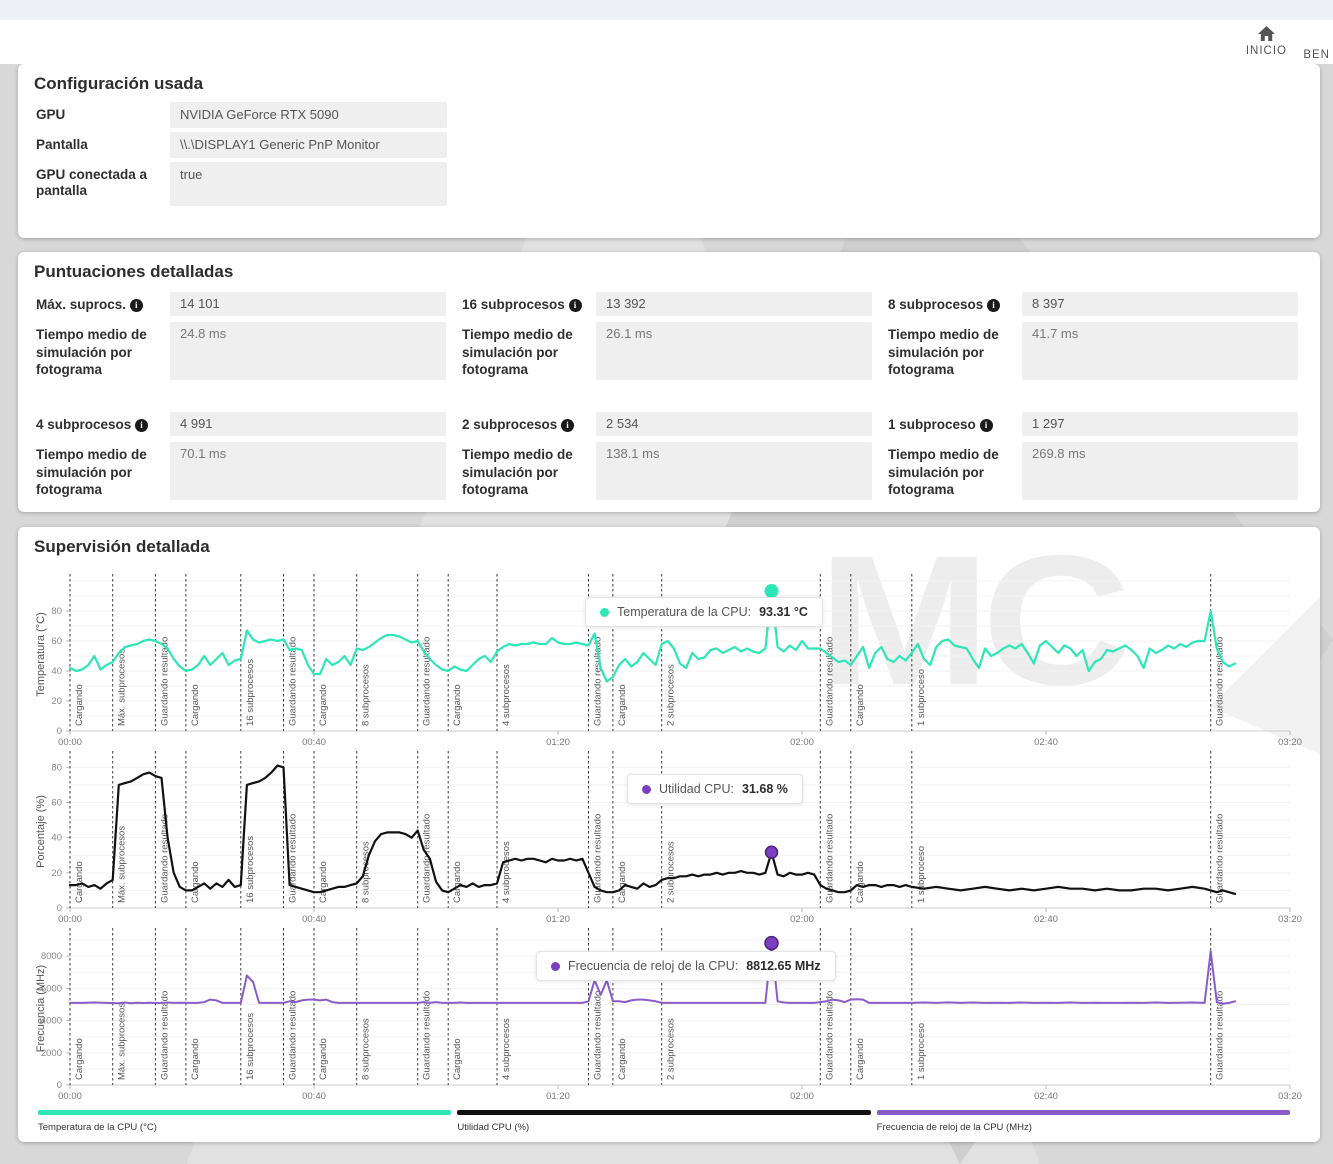 Image resolution: width=1333 pixels, height=1164 pixels. Describe the element at coordinates (955, 304) in the screenshot. I see `score-label: 8 subprocesos i` at that location.